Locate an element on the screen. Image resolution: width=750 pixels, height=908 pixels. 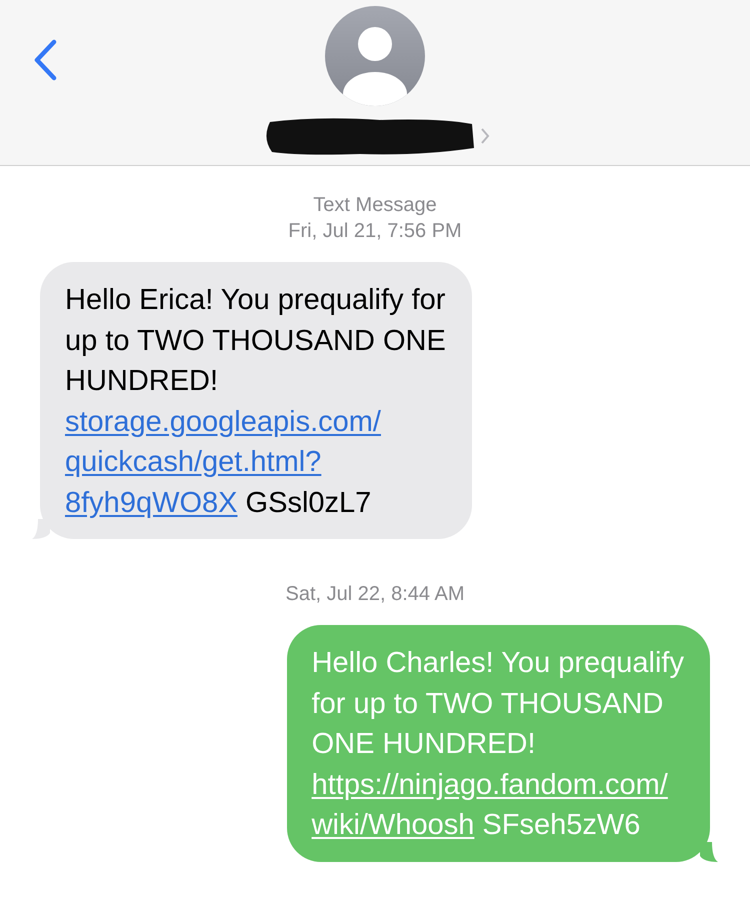
message-timestamp: Fri, Jul 21, 7:56 PM is located at coordinates (375, 231).